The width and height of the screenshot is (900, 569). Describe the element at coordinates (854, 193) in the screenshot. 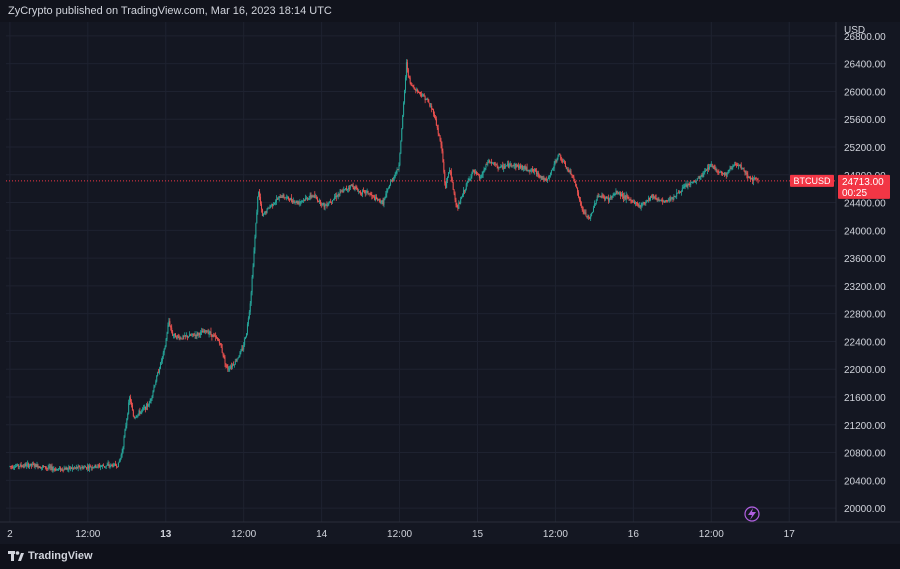

I see `price-tag-countdown: 00:25` at that location.